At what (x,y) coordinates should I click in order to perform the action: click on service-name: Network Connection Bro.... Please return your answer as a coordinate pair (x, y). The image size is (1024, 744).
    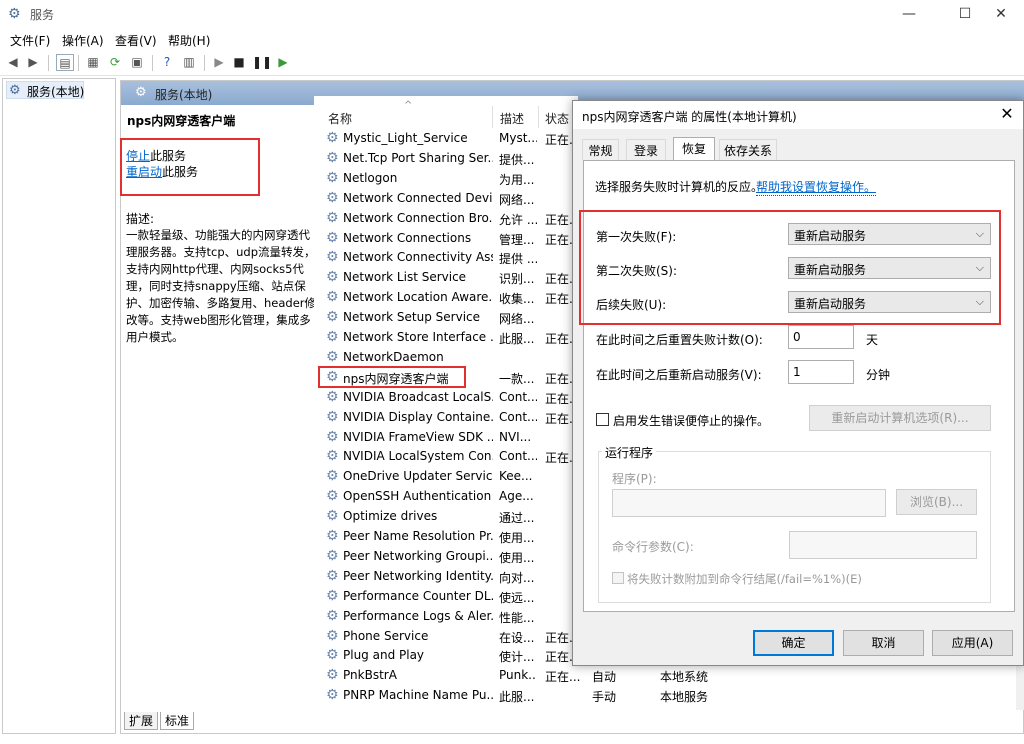
    Looking at the image, I should click on (418, 217).